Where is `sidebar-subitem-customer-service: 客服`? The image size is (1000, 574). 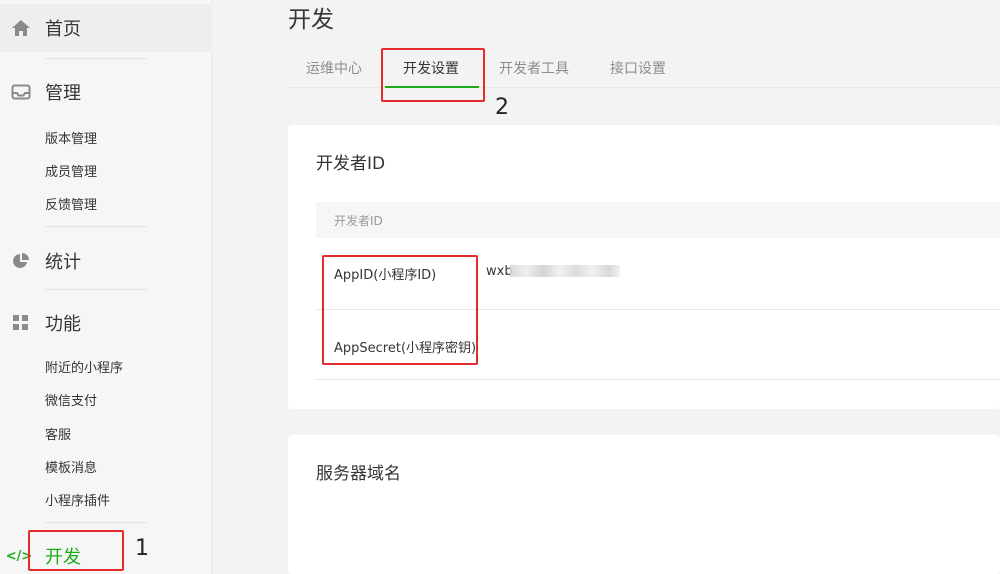 sidebar-subitem-customer-service: 客服 is located at coordinates (58, 433).